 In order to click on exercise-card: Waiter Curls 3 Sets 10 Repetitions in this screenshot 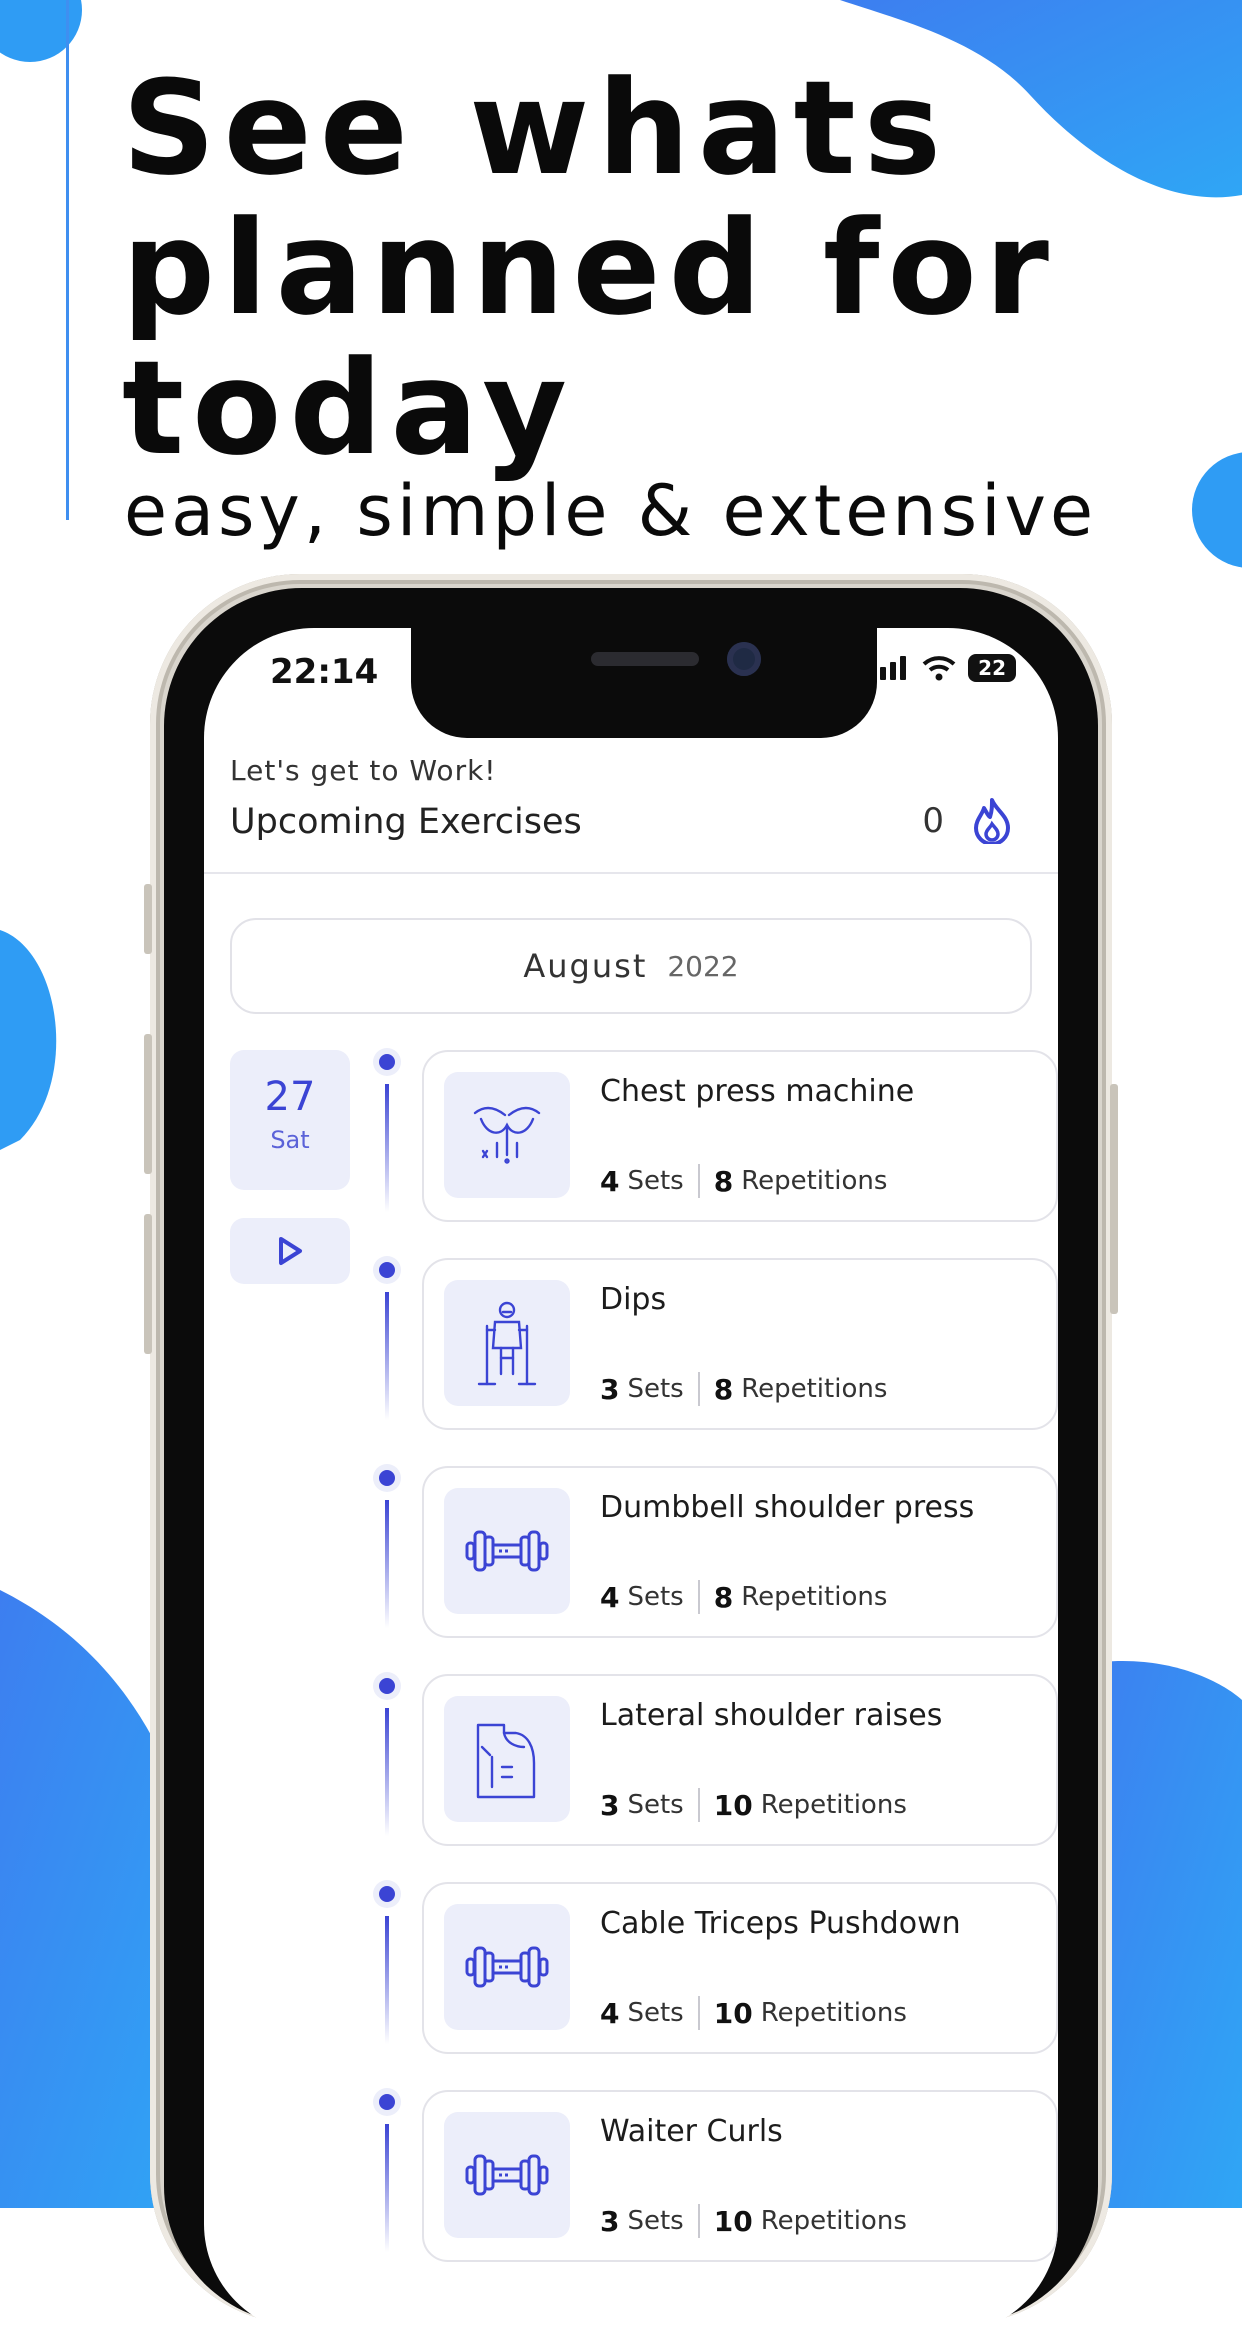, I will do `click(740, 2176)`.